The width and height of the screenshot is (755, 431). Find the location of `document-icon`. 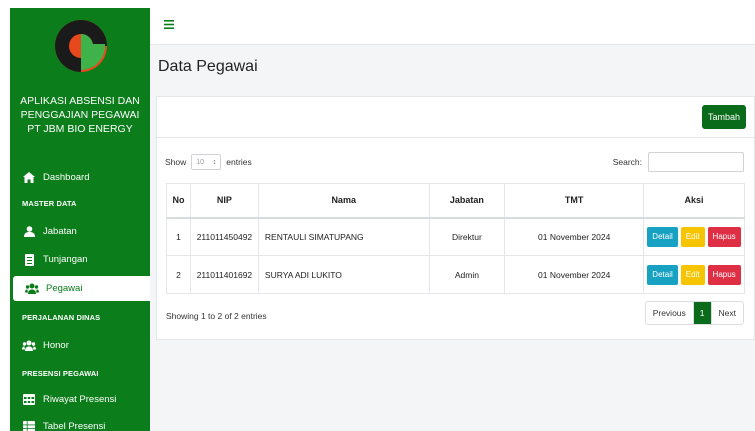

document-icon is located at coordinates (29, 259).